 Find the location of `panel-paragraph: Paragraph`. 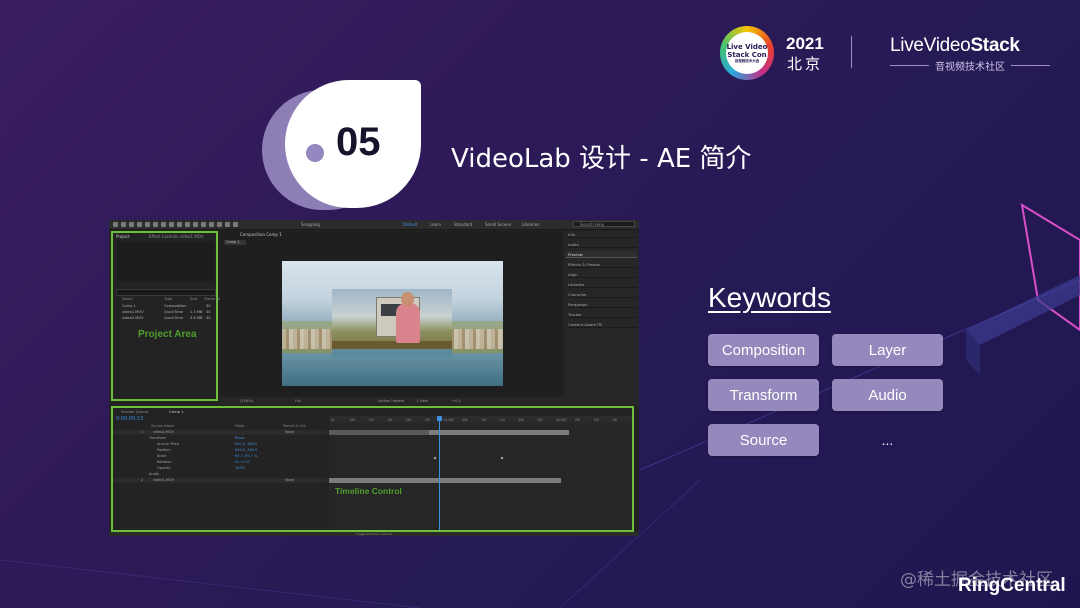

panel-paragraph: Paragraph is located at coordinates (601, 304).